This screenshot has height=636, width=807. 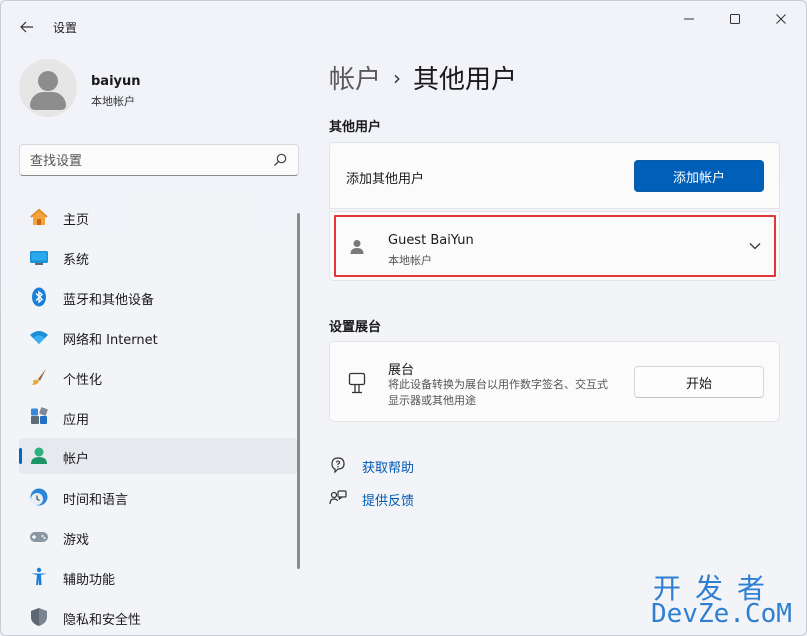 I want to click on section-title-kiosk: 设置展台, so click(x=355, y=327).